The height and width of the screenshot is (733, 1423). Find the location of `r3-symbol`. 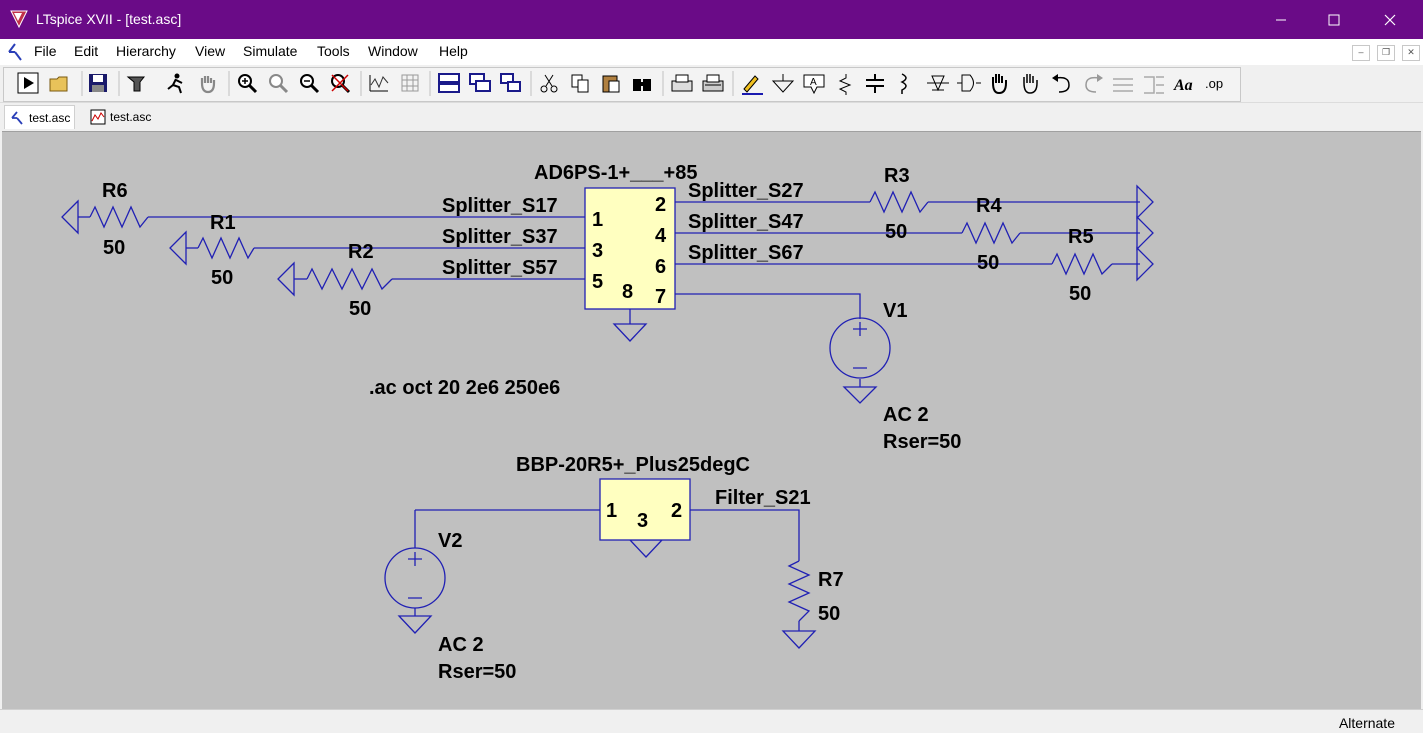

r3-symbol is located at coordinates (899, 202).